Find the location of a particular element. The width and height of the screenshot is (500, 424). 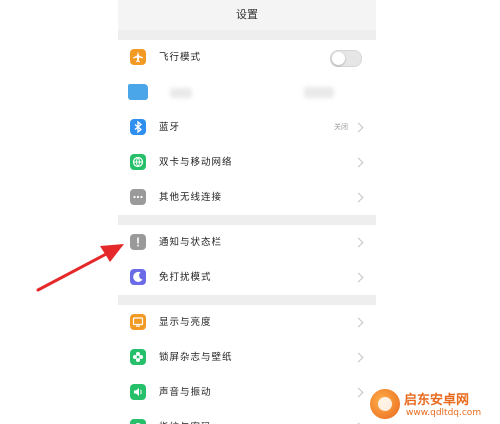

watermark-logo-icon is located at coordinates (385, 404).